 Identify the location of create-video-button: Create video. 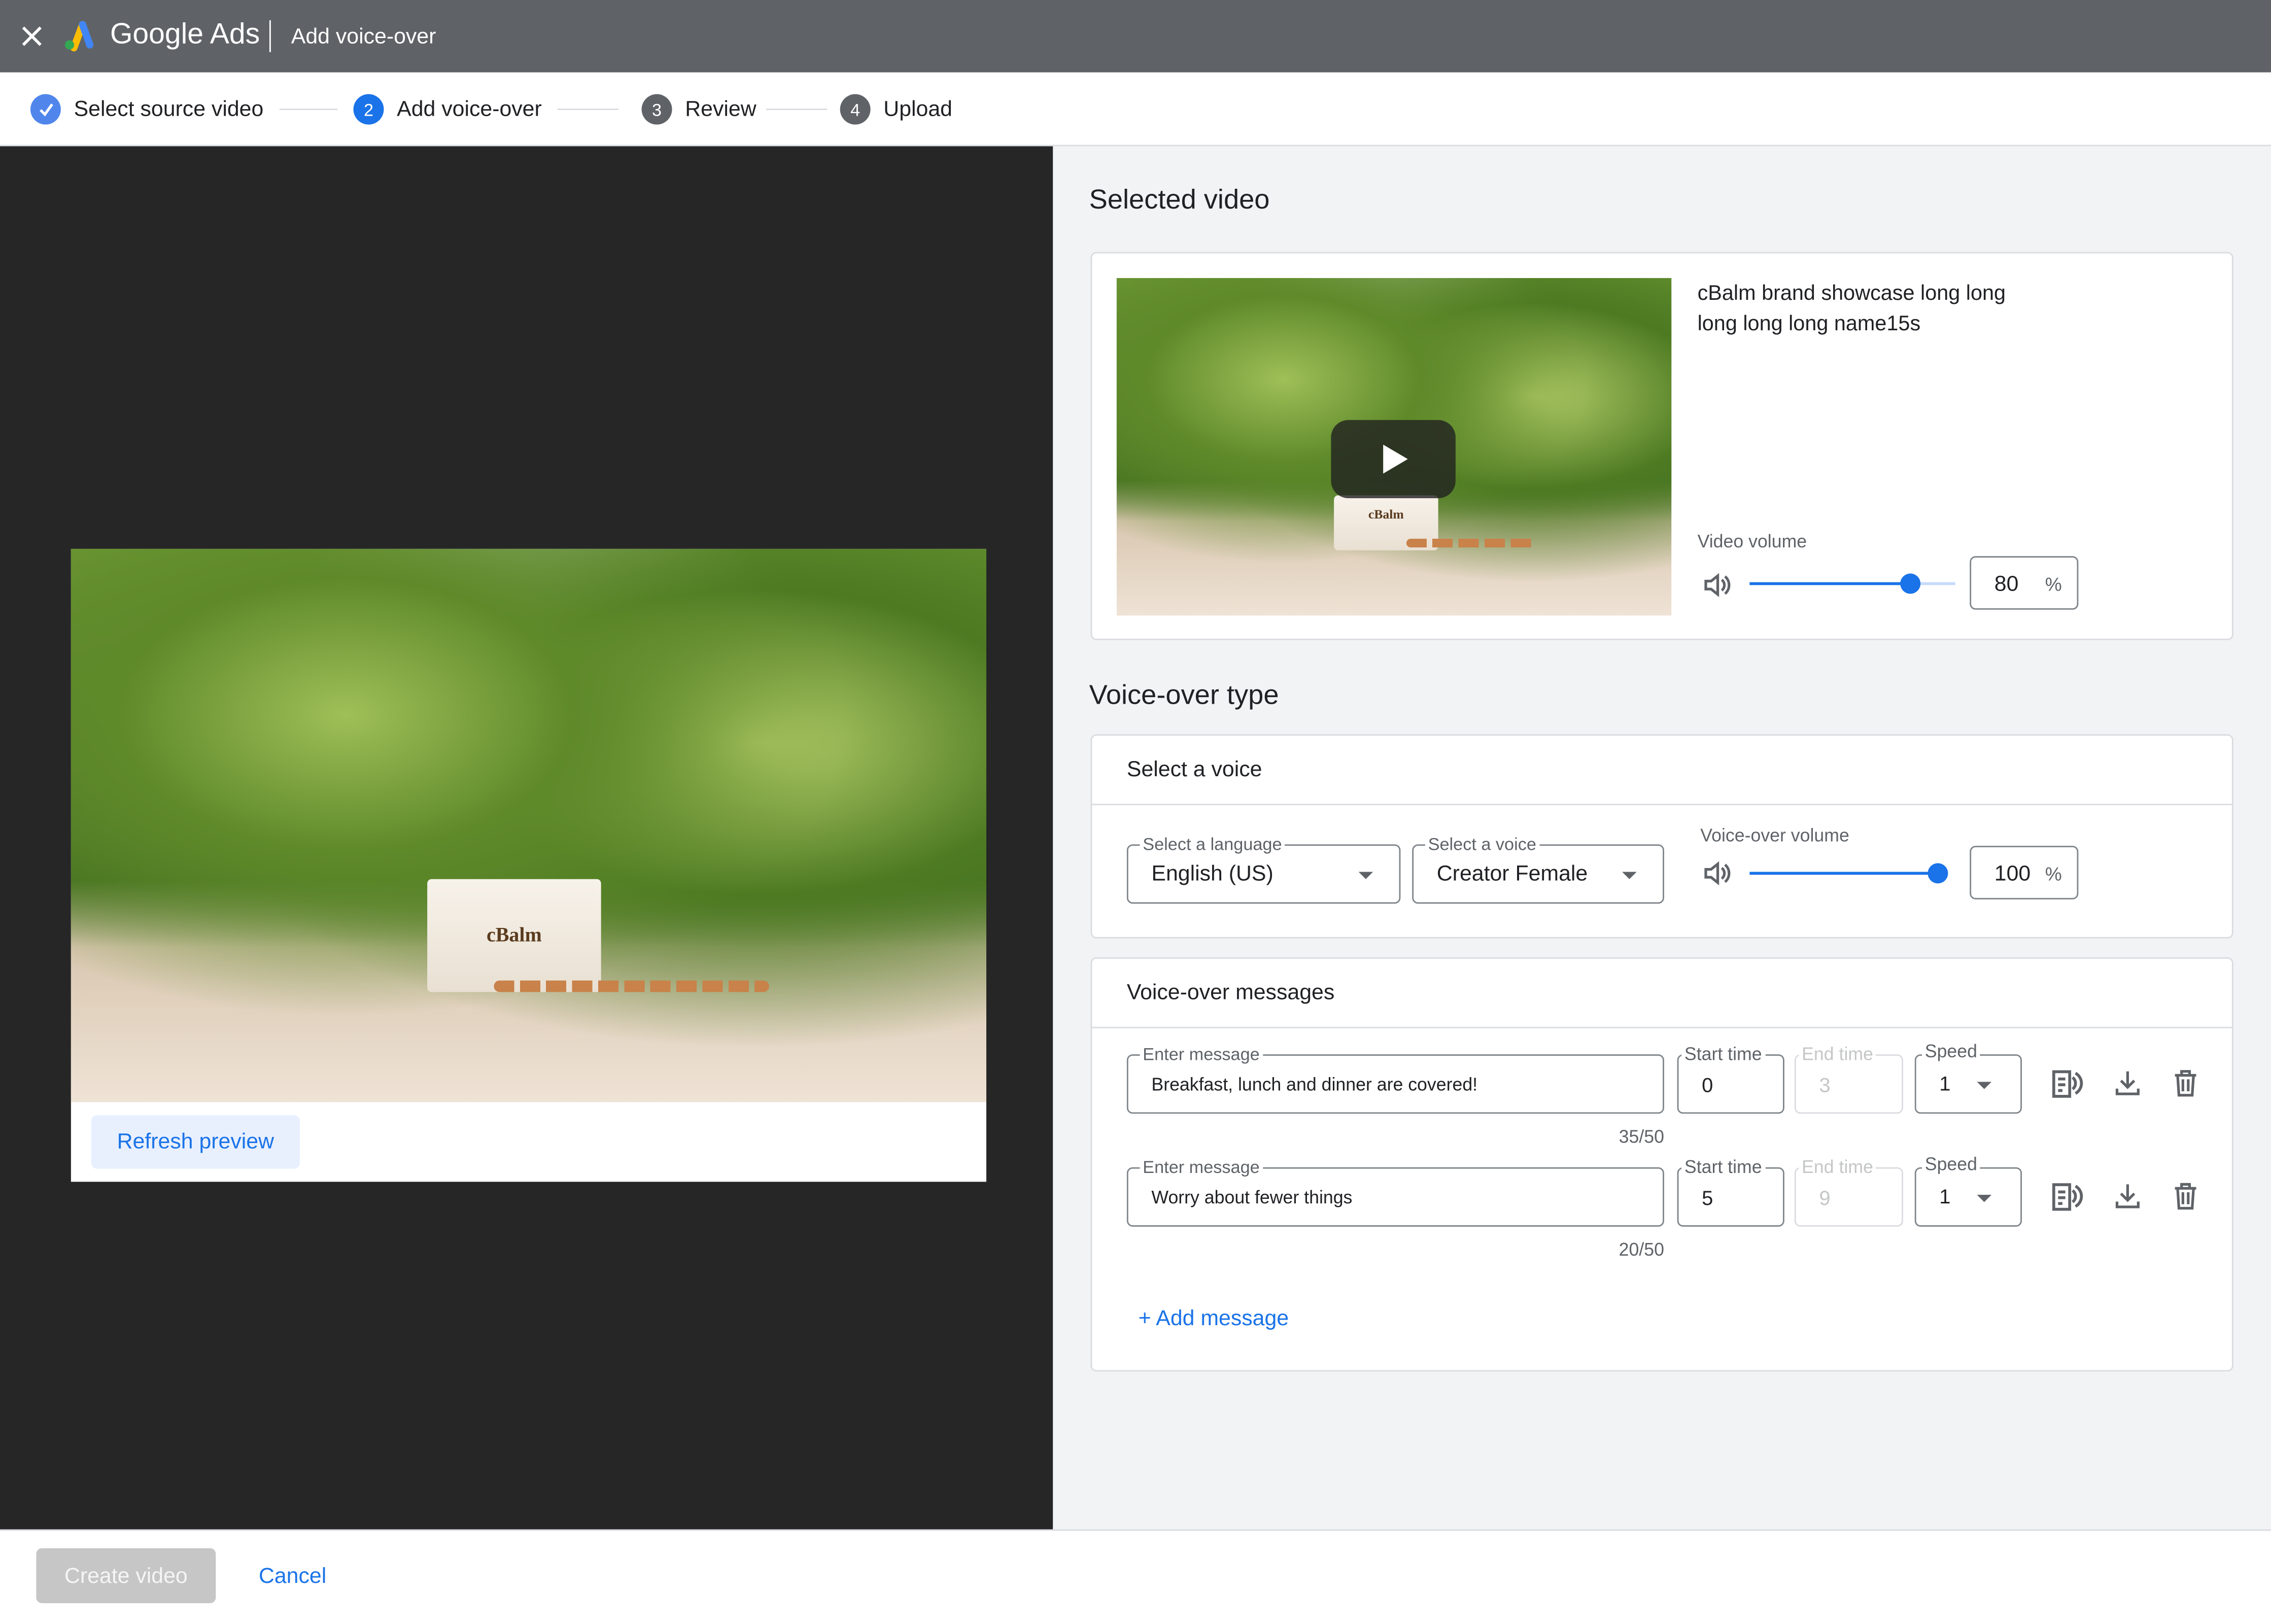
(126, 1576).